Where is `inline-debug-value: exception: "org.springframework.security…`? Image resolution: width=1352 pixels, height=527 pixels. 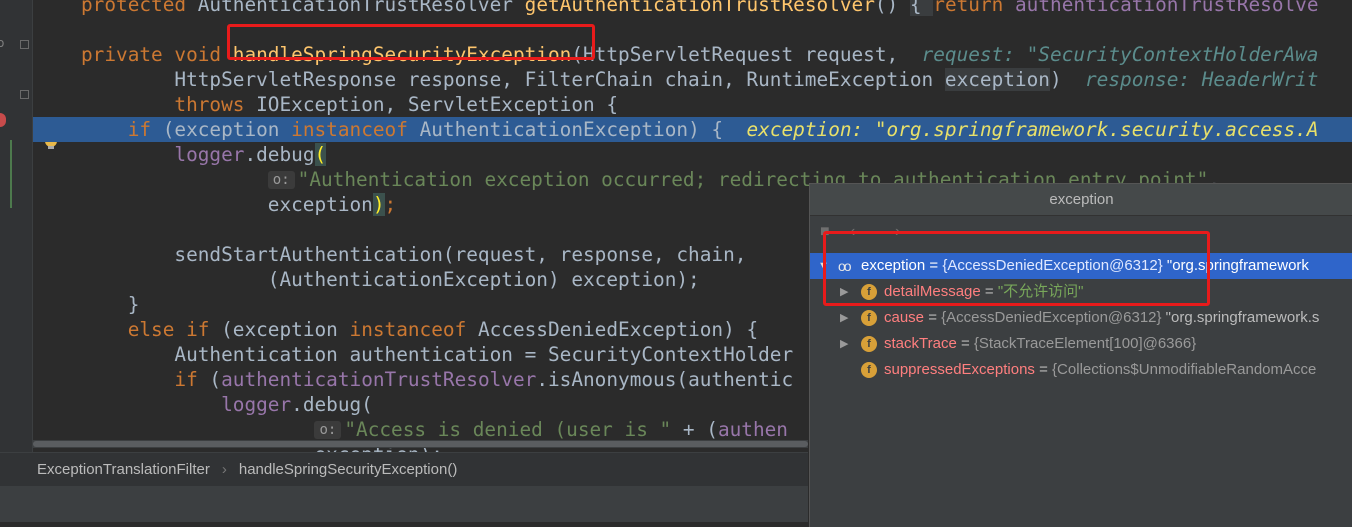
inline-debug-value: exception: "org.springframework.security… is located at coordinates (1032, 129).